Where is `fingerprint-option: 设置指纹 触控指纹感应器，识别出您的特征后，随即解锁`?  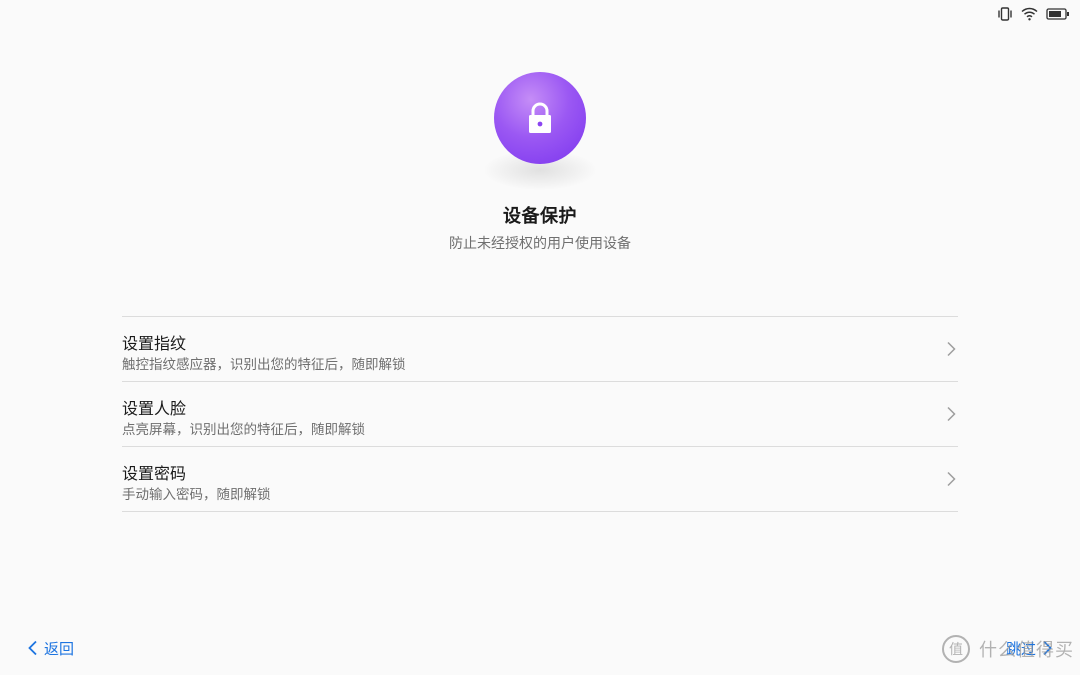 fingerprint-option: 设置指纹 触控指纹感应器，识别出您的特征后，随即解锁 is located at coordinates (540, 349).